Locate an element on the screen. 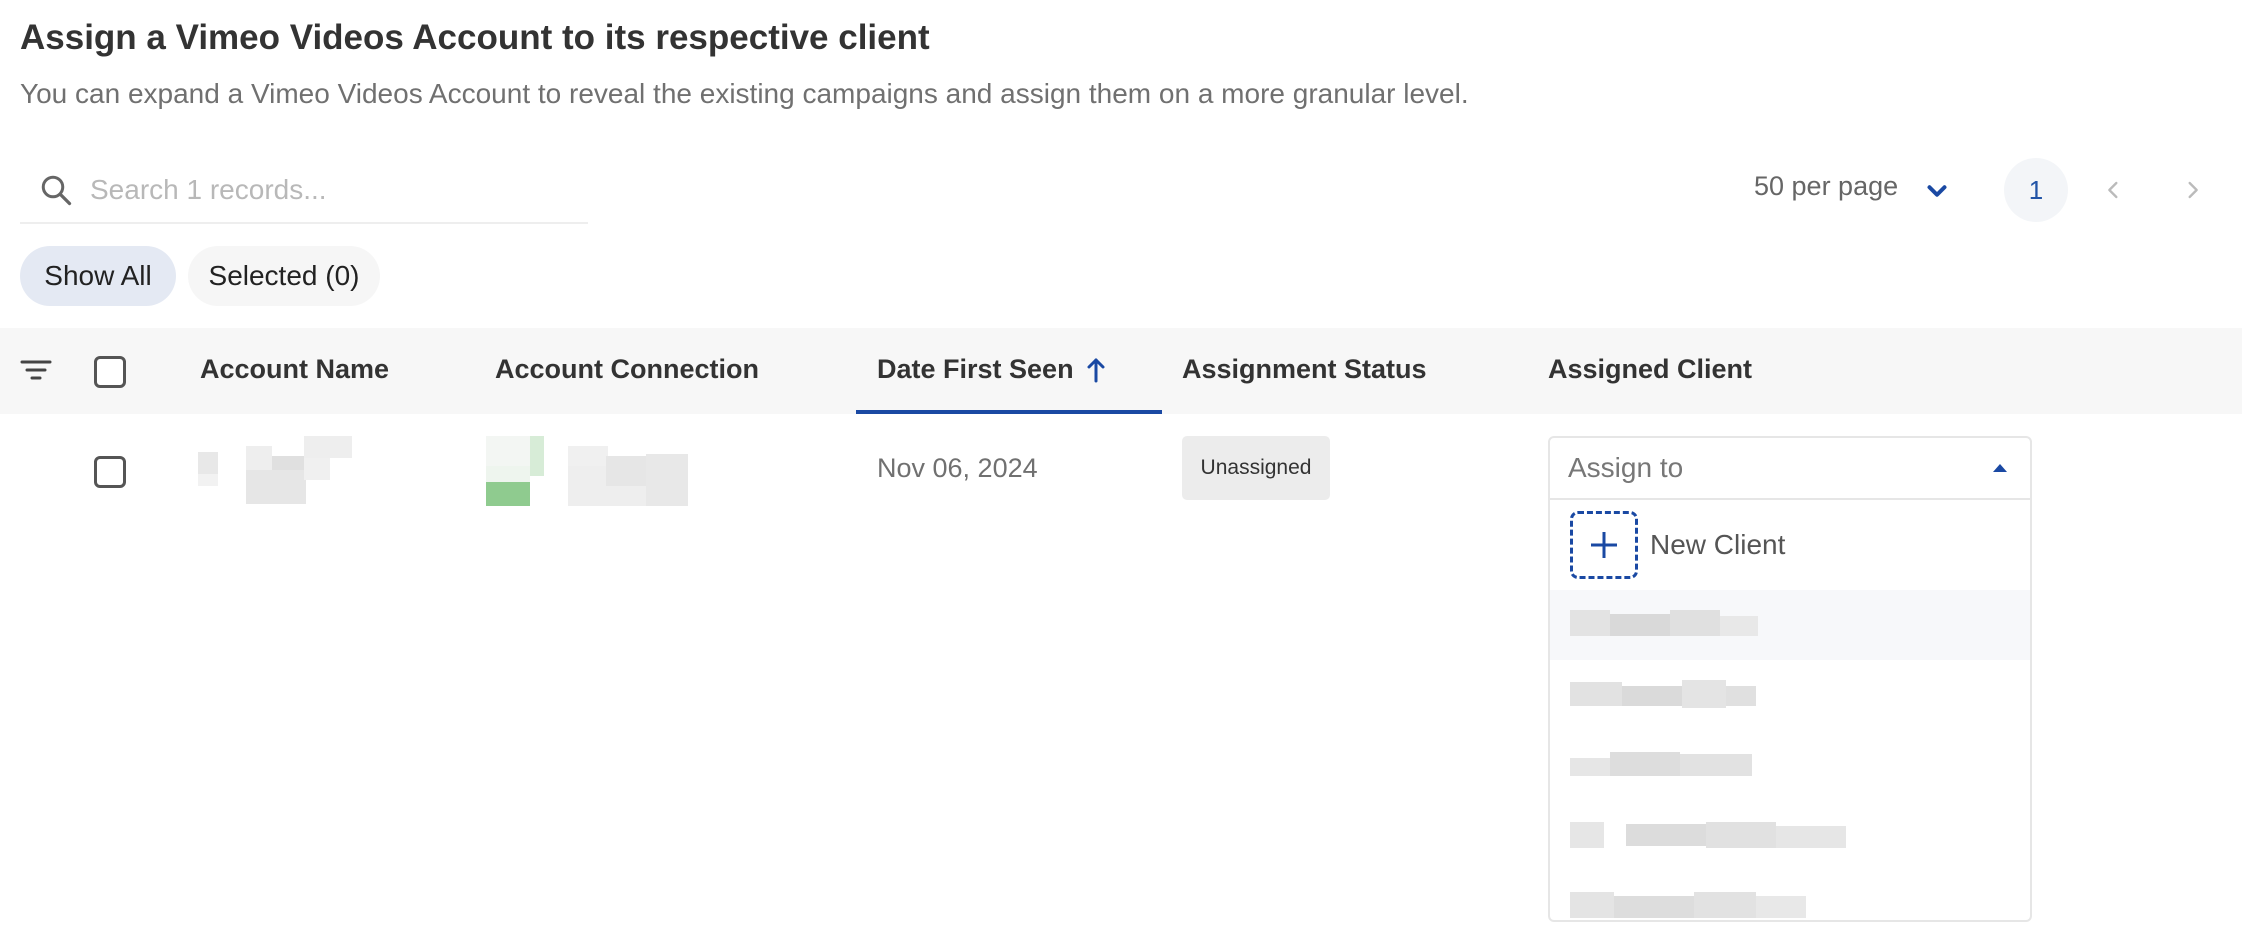 The width and height of the screenshot is (2242, 942). select-all-checkbox is located at coordinates (110, 372).